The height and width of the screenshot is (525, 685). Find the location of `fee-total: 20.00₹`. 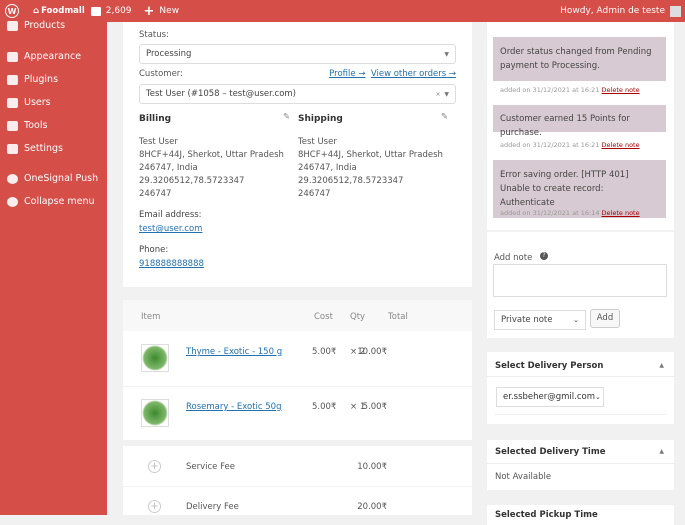

fee-total: 20.00₹ is located at coordinates (372, 507).